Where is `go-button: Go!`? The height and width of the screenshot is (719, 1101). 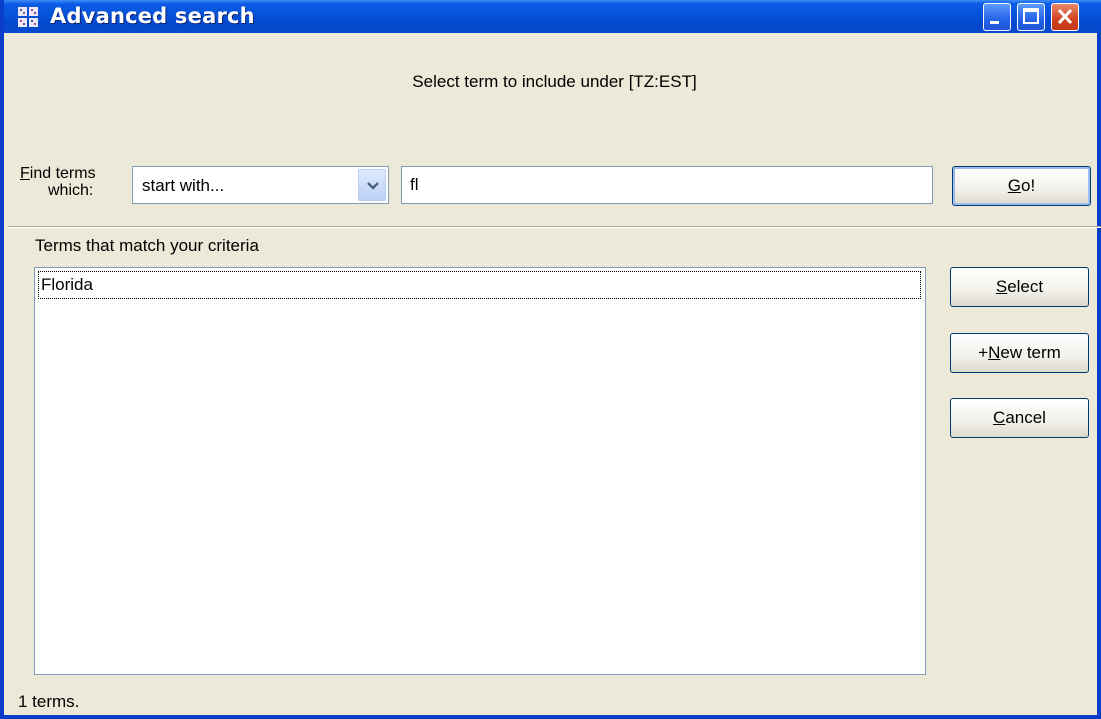 go-button: Go! is located at coordinates (1021, 186).